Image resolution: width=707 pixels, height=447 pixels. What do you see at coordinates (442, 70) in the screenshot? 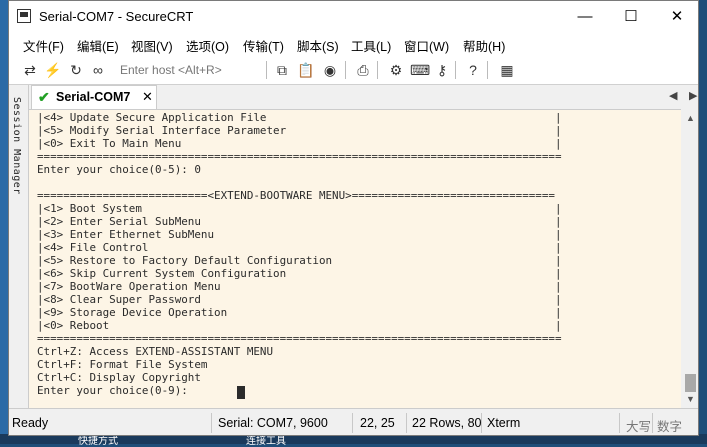
I see `key-icon: ⚷` at bounding box center [442, 70].